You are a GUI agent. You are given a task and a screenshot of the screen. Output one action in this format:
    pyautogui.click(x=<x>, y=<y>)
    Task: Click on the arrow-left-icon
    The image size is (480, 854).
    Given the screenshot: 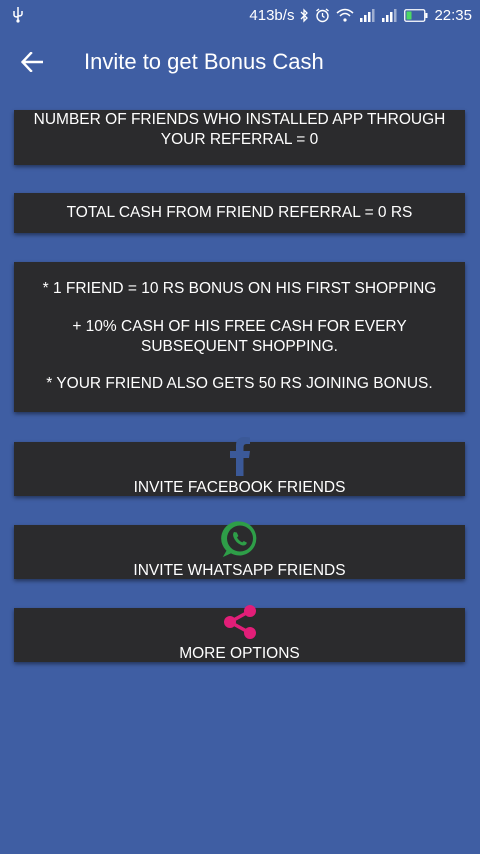 What is the action you would take?
    pyautogui.click(x=32, y=62)
    